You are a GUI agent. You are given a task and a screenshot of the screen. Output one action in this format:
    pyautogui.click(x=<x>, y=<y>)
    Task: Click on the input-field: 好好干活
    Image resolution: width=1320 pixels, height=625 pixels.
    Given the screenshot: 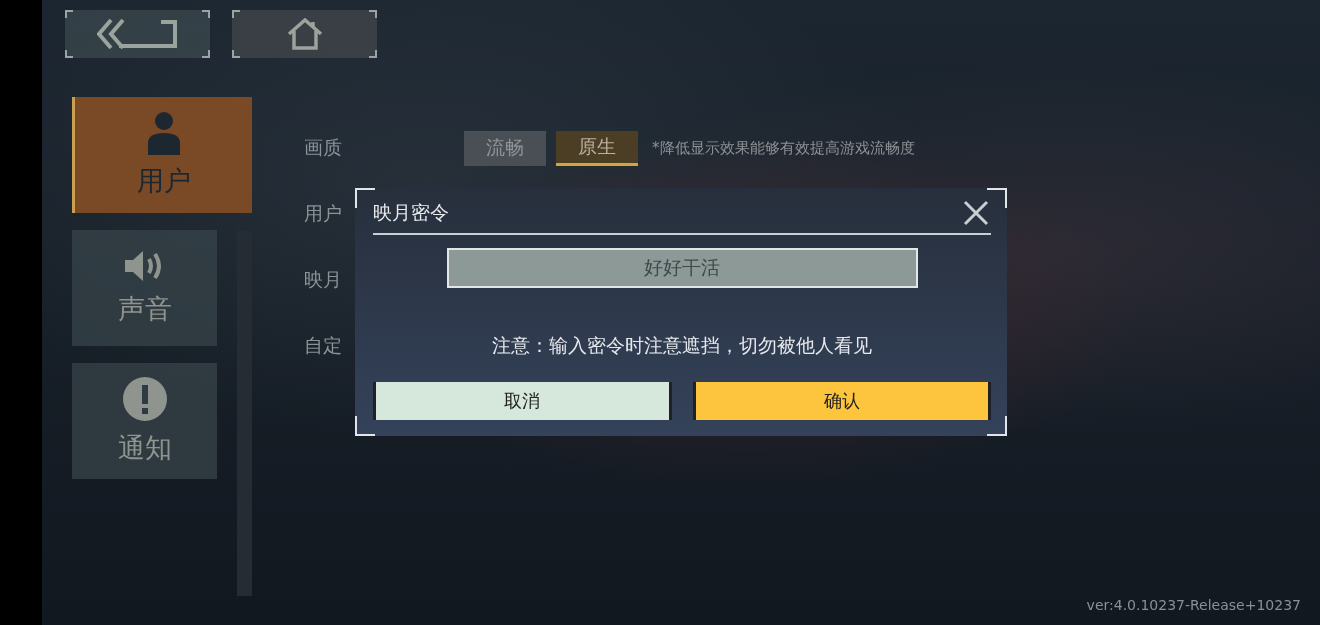 What is the action you would take?
    pyautogui.click(x=682, y=268)
    